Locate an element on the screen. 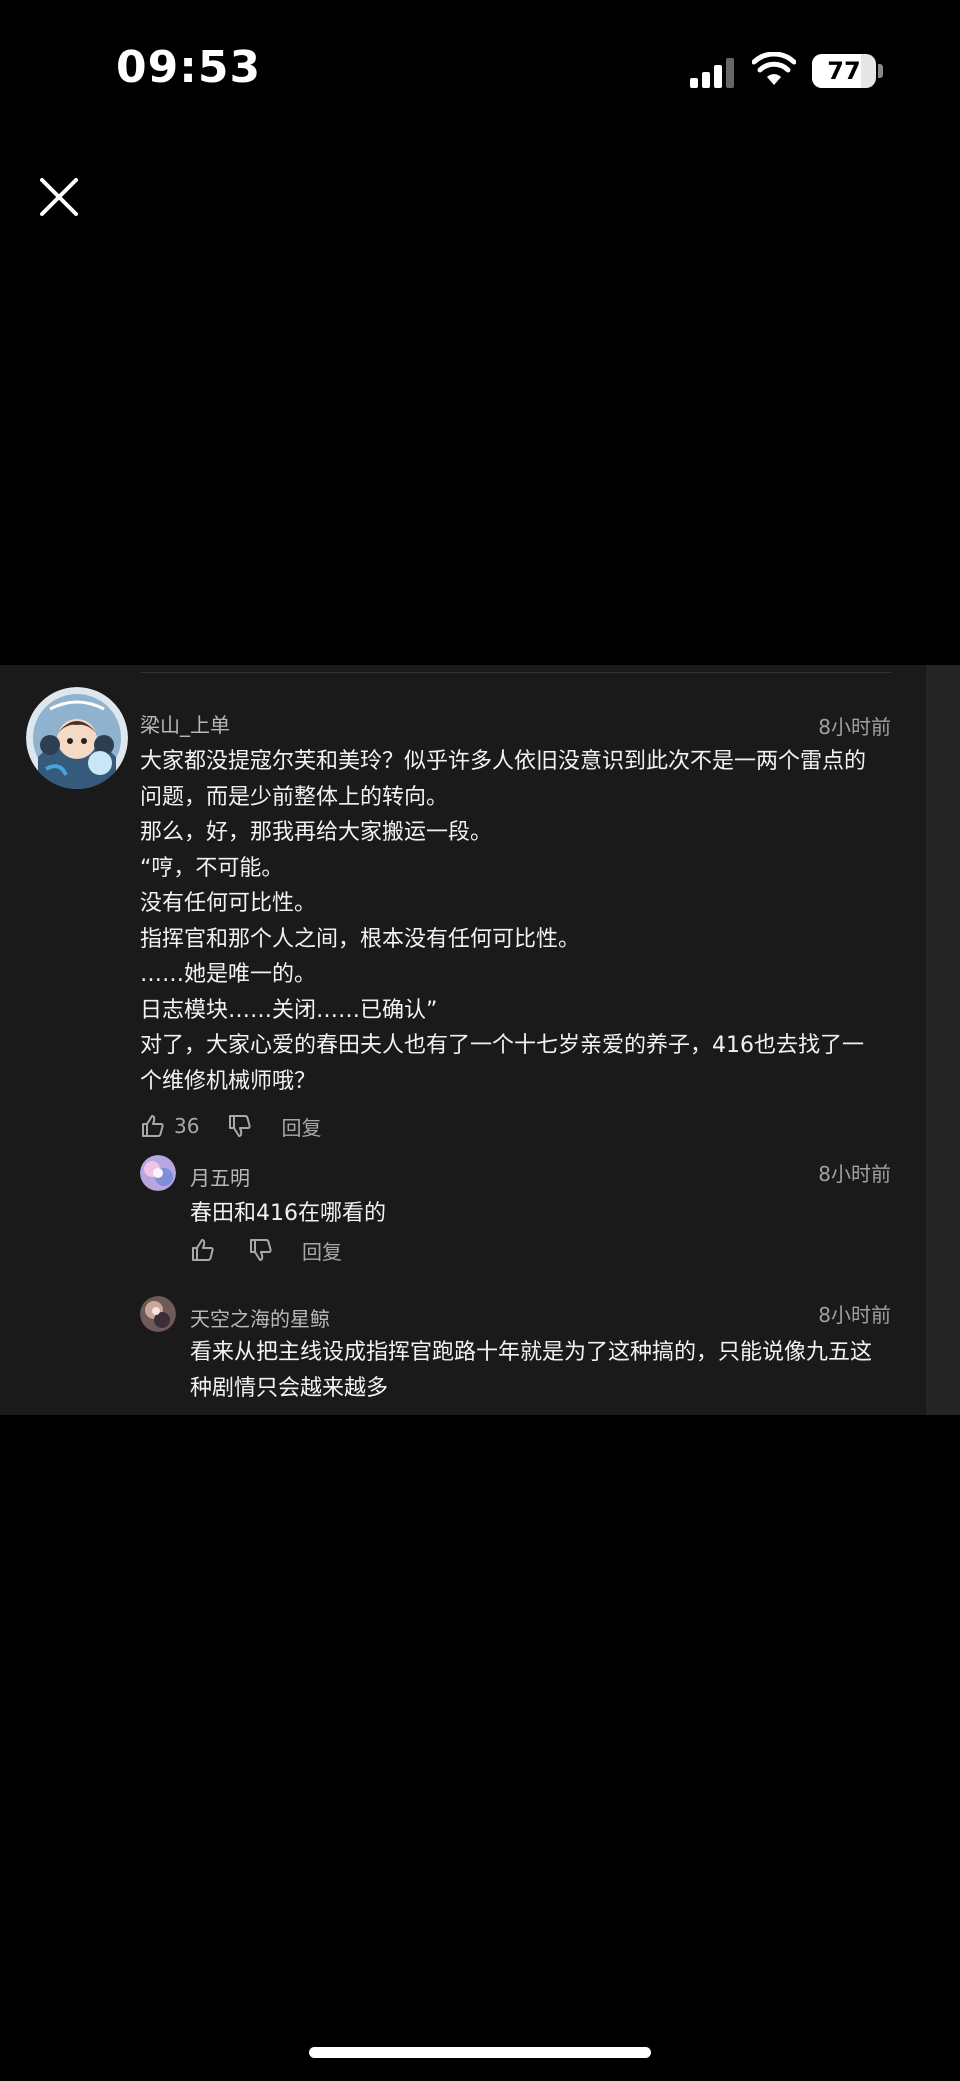 Image resolution: width=960 pixels, height=2081 pixels. comment-actions: 36 回复 is located at coordinates (230, 1126).